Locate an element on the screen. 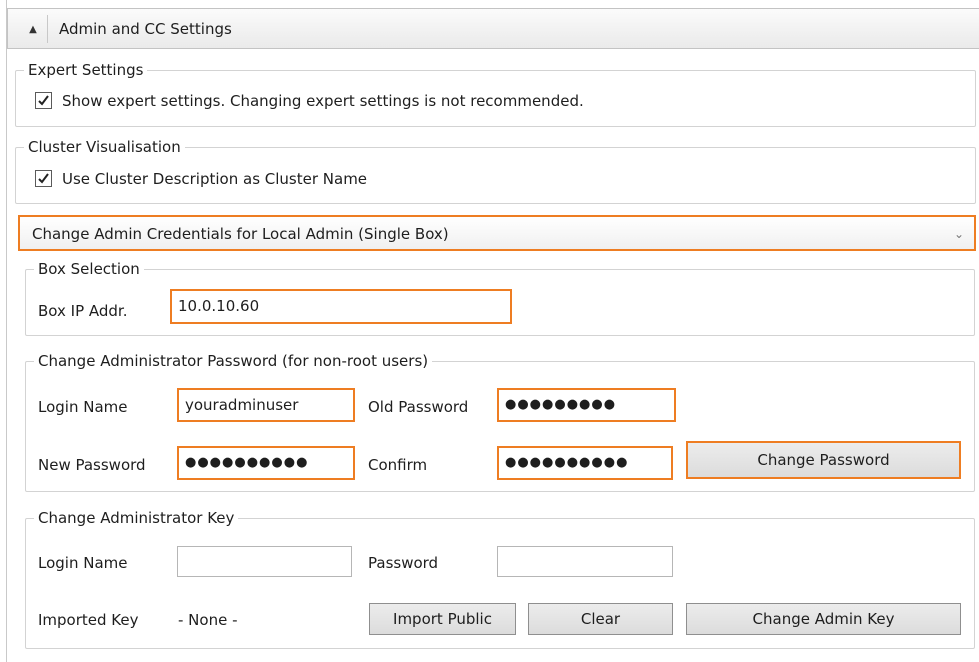 The width and height of the screenshot is (979, 662). new-password-label: New Password is located at coordinates (92, 465).